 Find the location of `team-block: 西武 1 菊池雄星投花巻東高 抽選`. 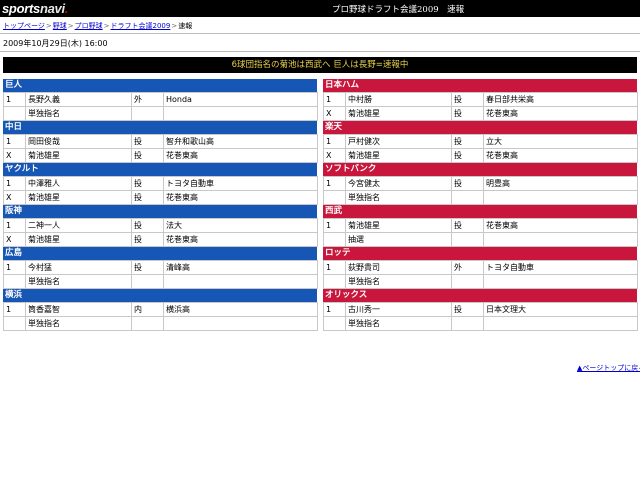

team-block: 西武 1 菊池雄星投花巻東高 抽選 is located at coordinates (480, 226).